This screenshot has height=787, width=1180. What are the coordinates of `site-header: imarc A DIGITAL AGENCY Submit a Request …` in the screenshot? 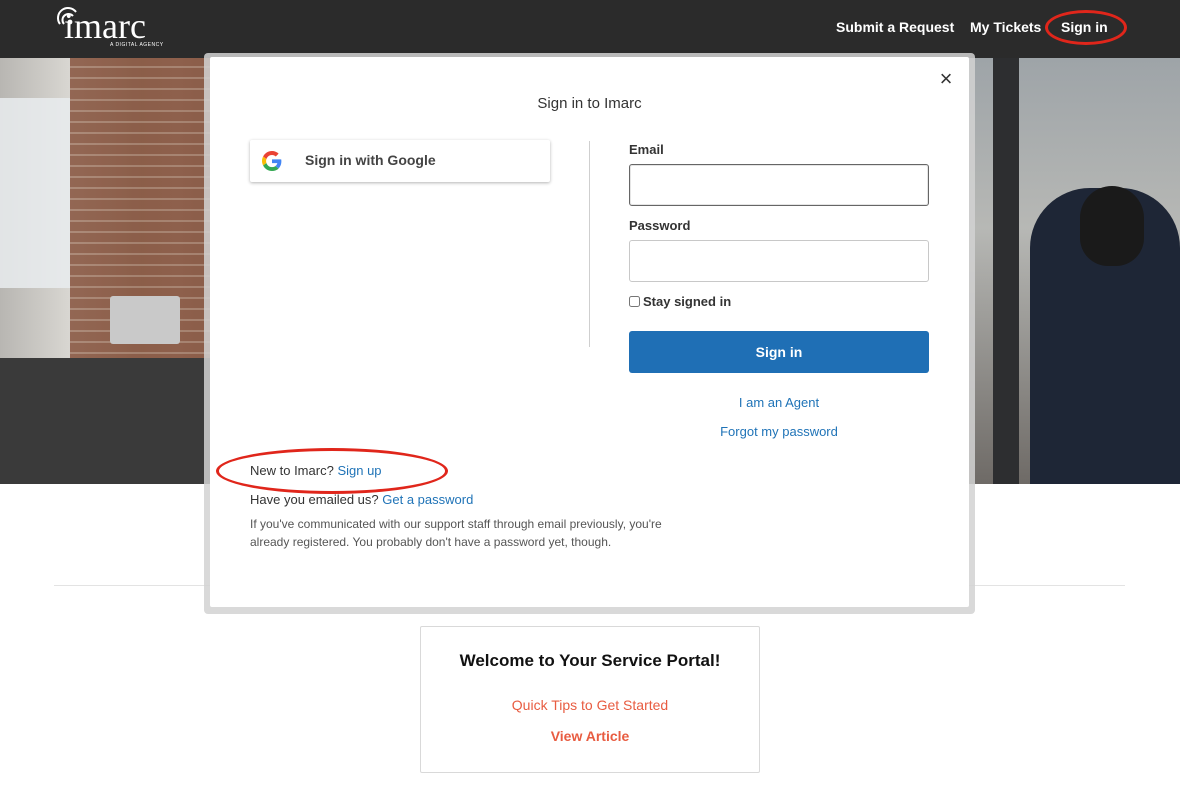 It's located at (590, 29).